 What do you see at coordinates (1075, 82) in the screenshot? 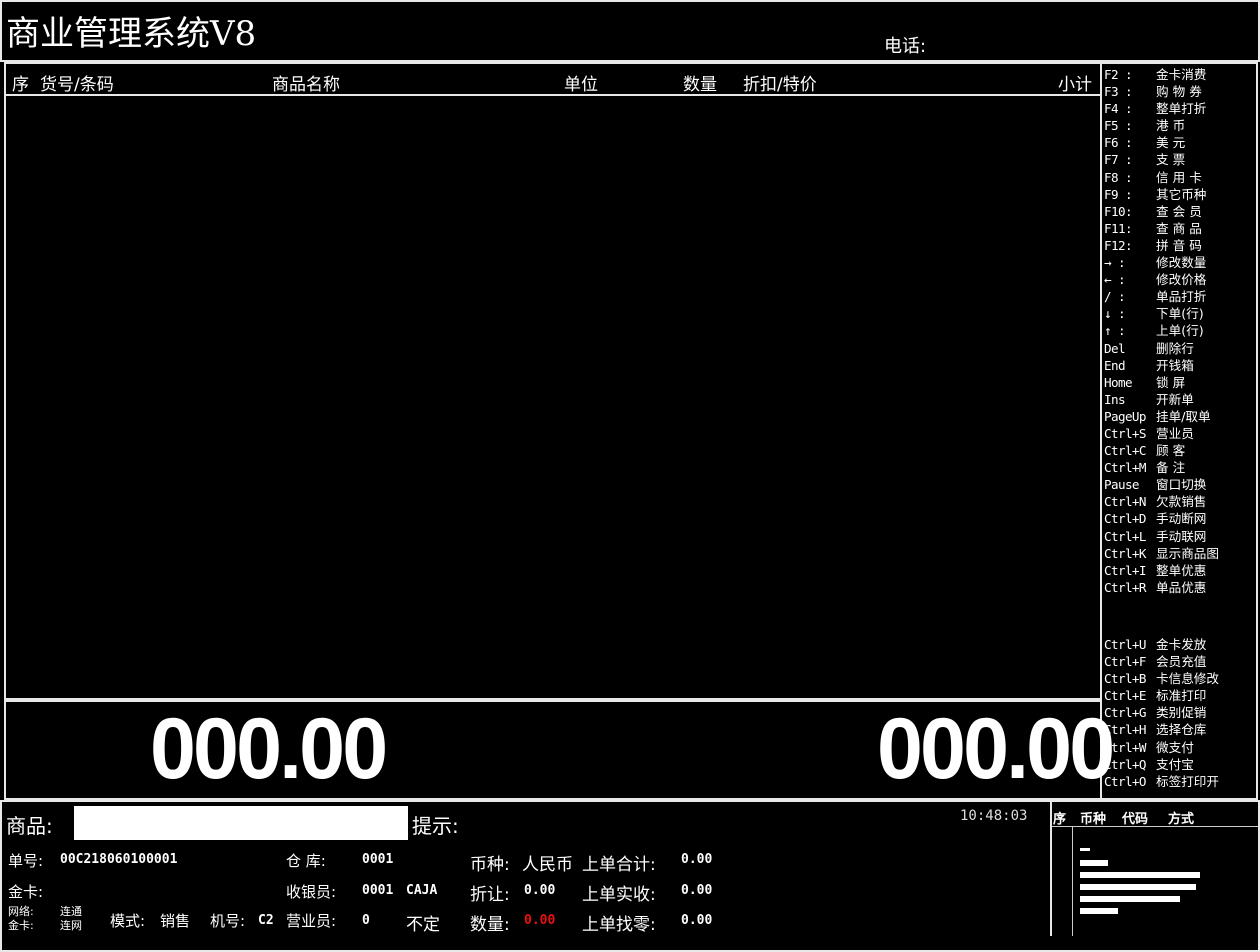
I see `col-subtotal: 小计` at bounding box center [1075, 82].